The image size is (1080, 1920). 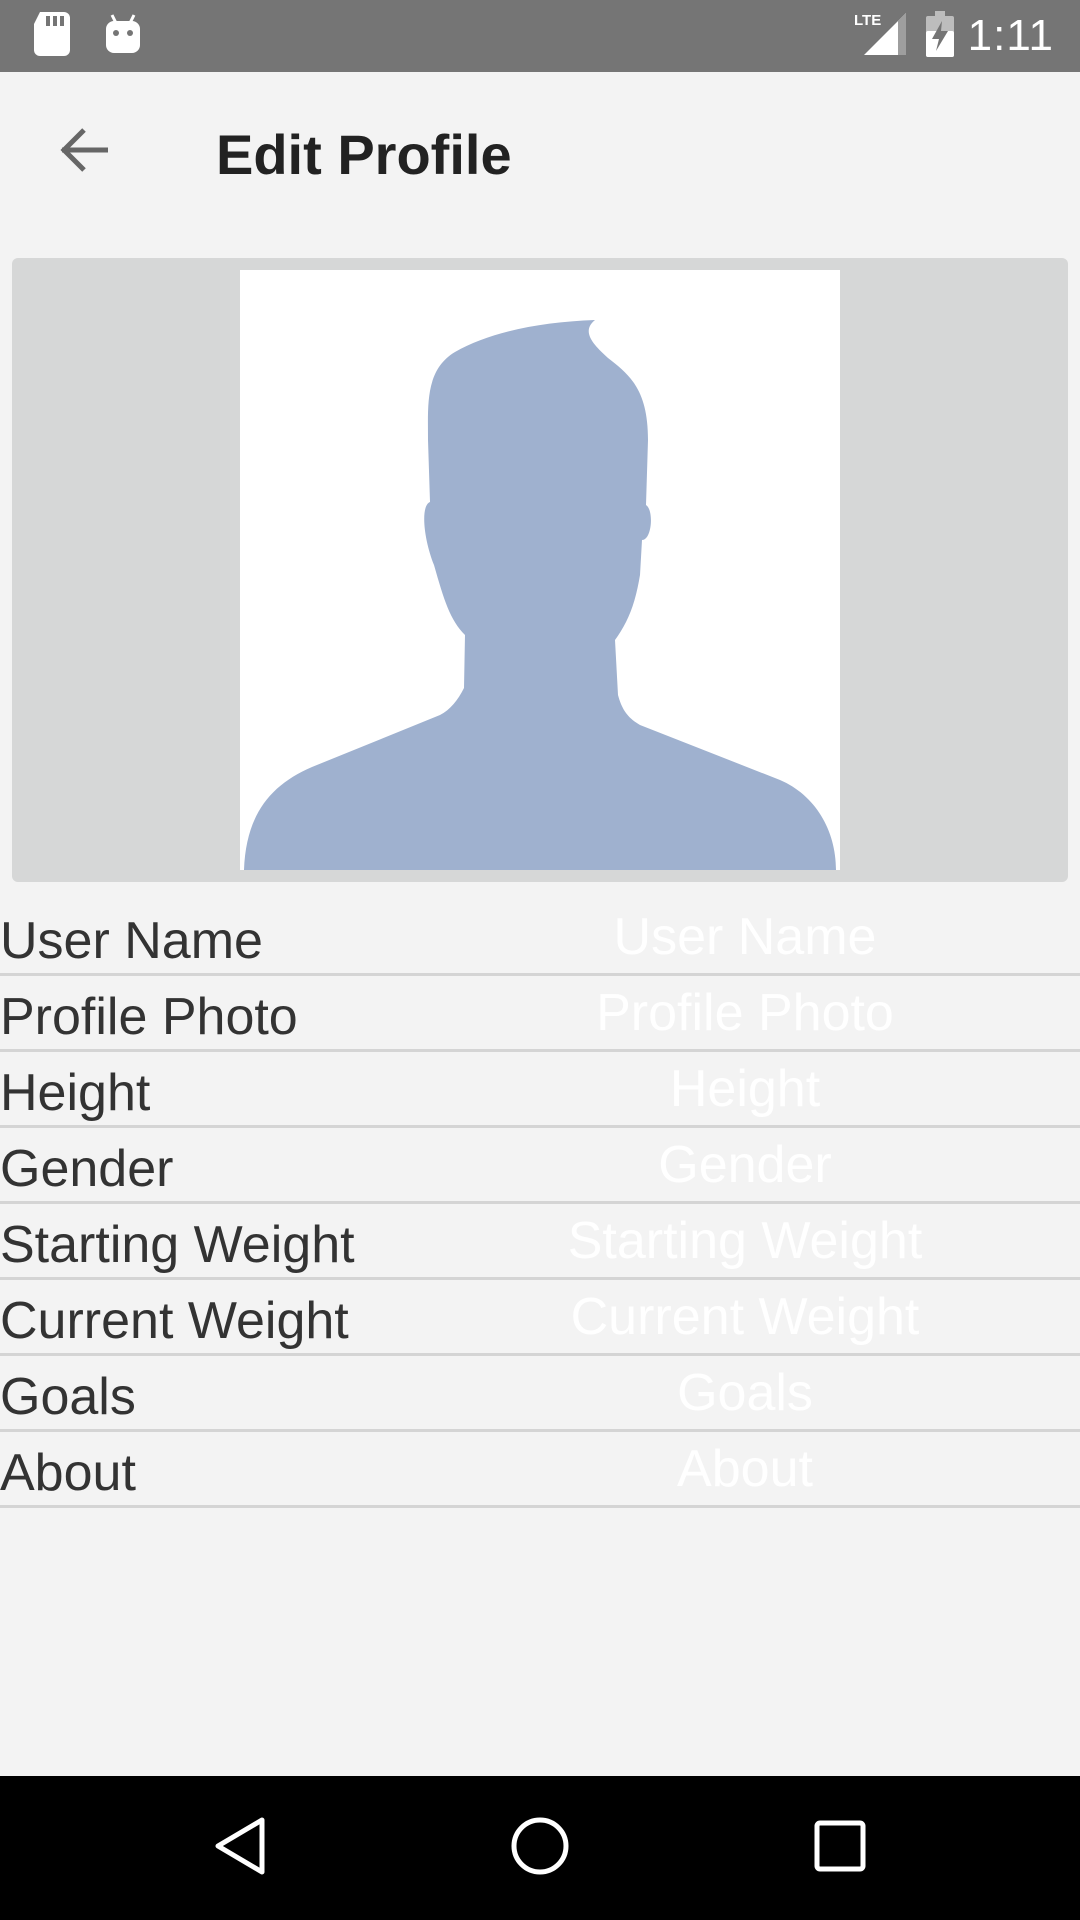 I want to click on toolbar: Edit Profile, so click(x=540, y=157).